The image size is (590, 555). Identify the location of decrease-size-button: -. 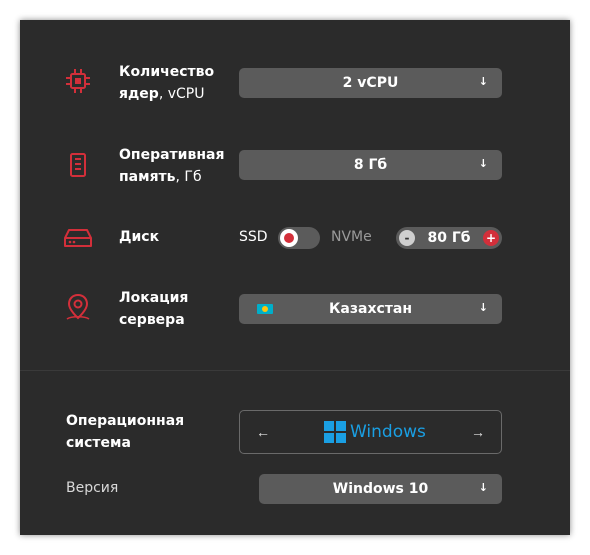
(407, 238).